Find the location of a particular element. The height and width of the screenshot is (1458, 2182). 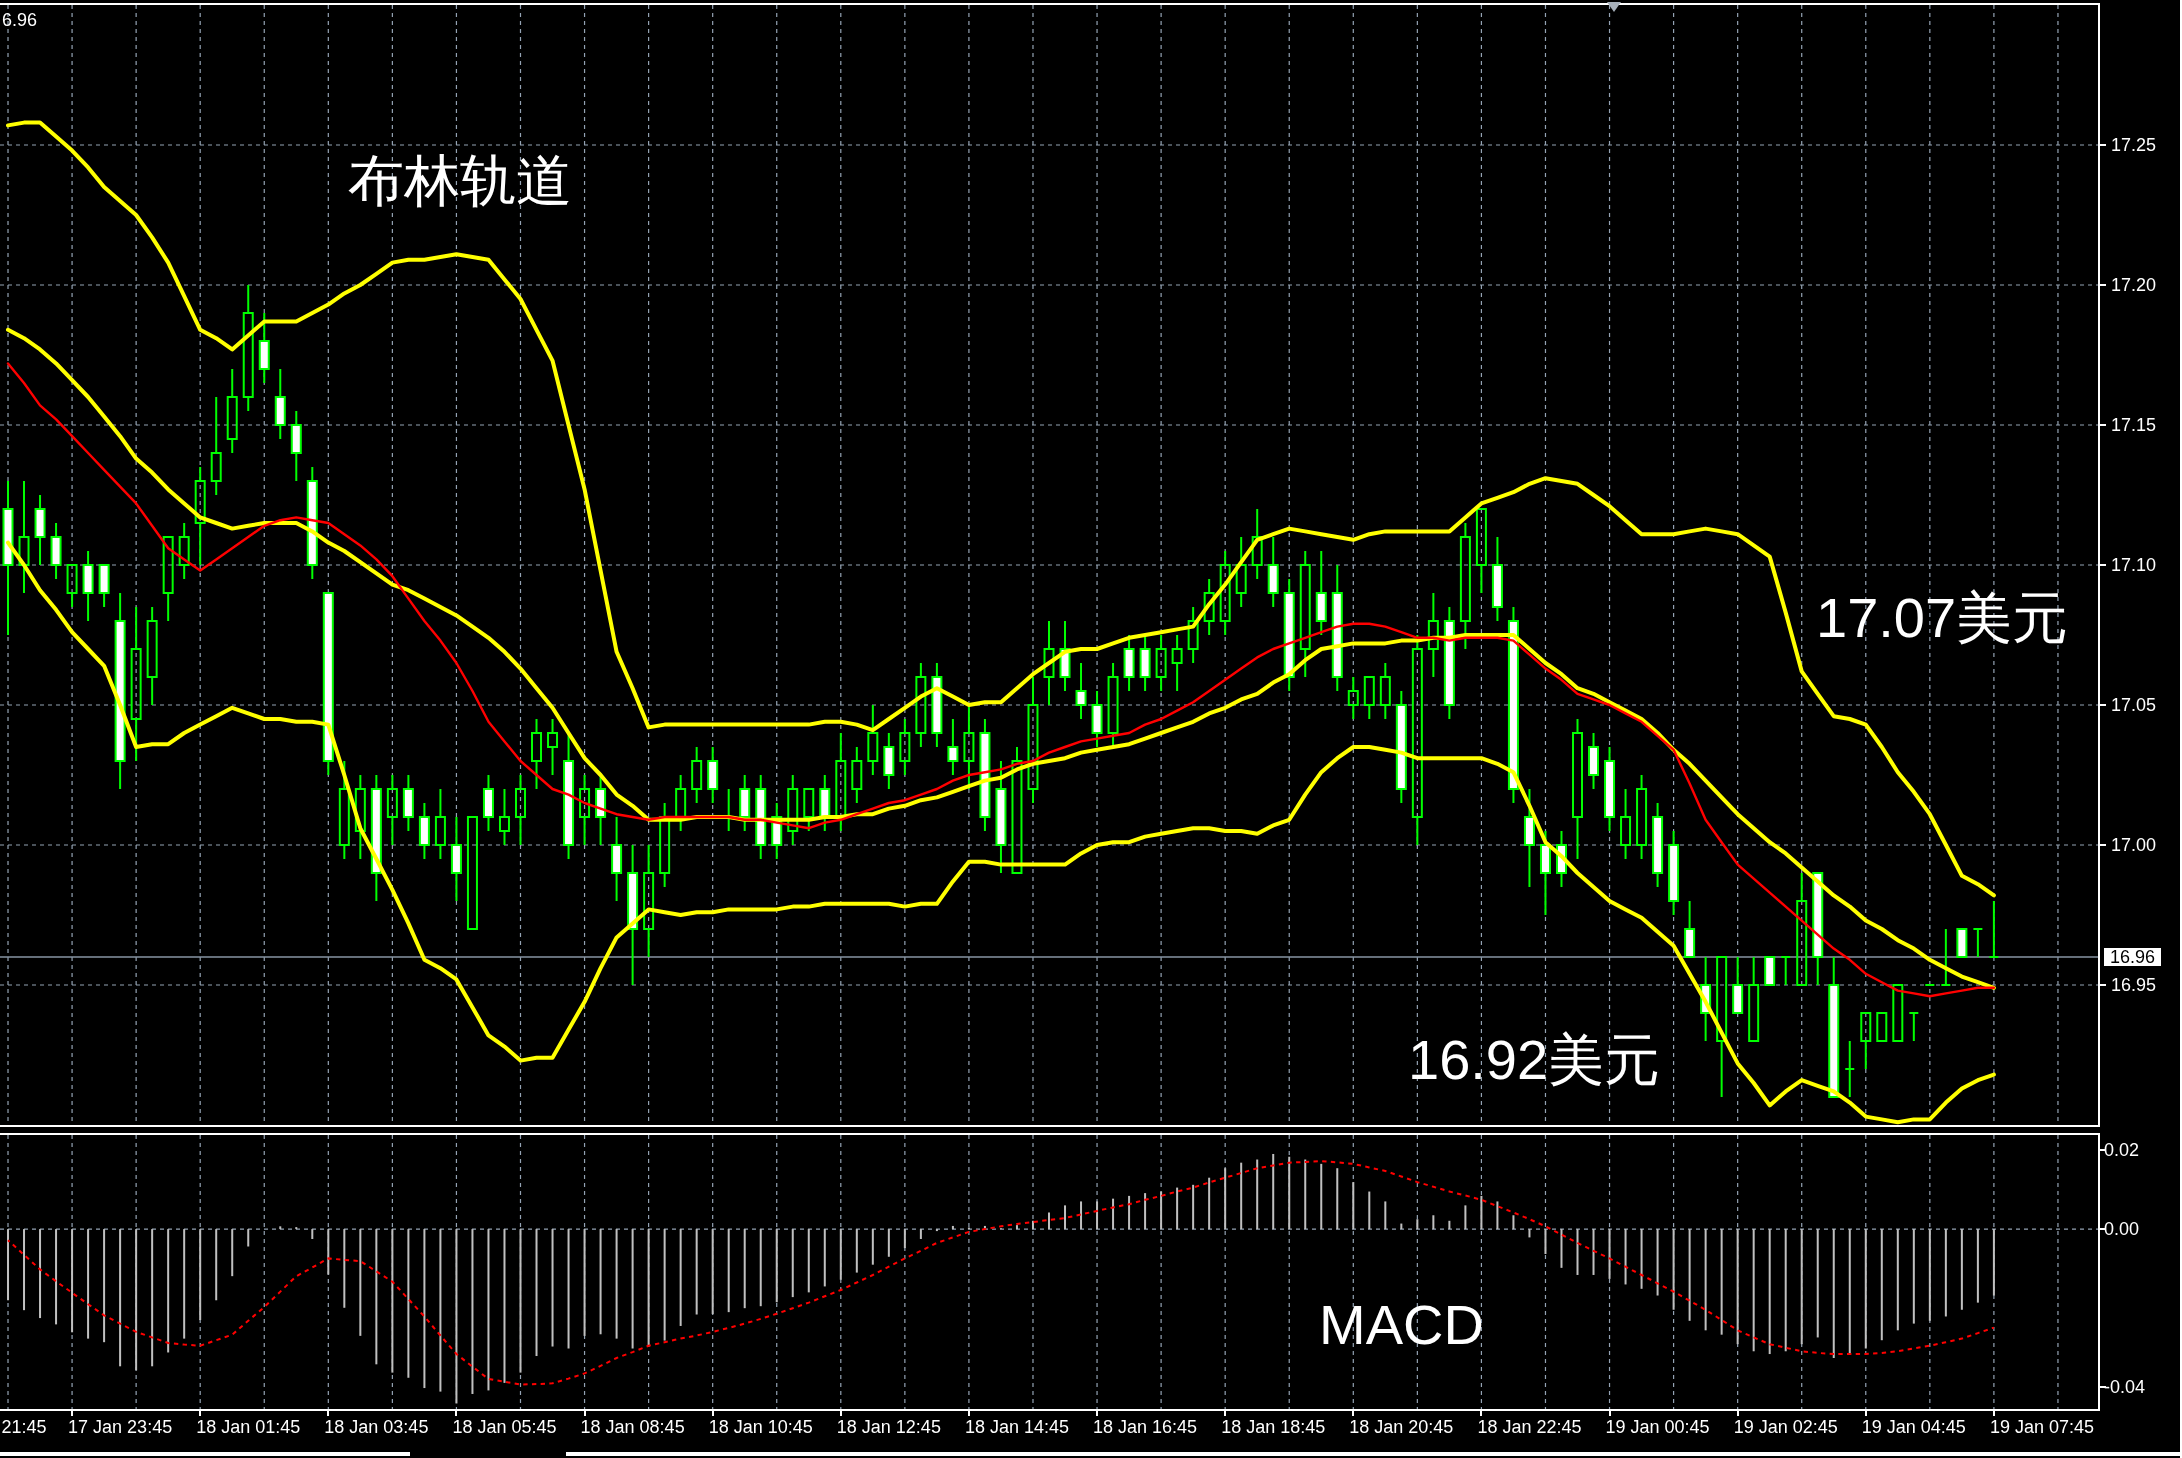

axis-label: 16.95 is located at coordinates (2134, 985).